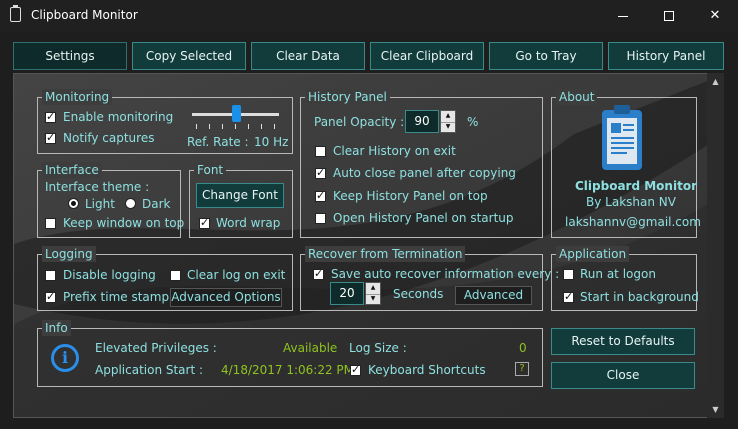  I want to click on elevated-privileges-value: Available, so click(310, 348).